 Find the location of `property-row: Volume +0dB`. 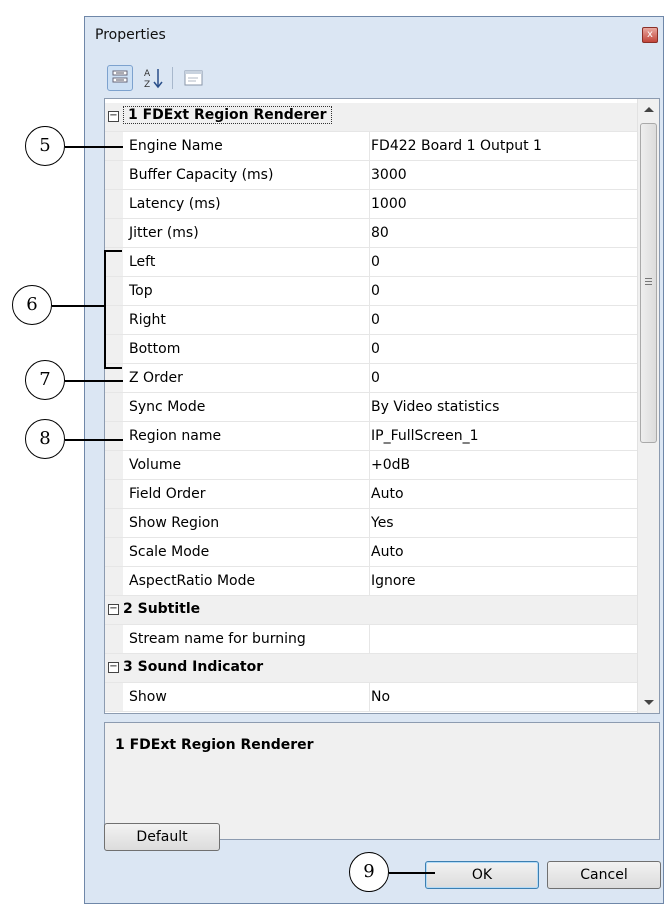

property-row: Volume +0dB is located at coordinates (371, 465).